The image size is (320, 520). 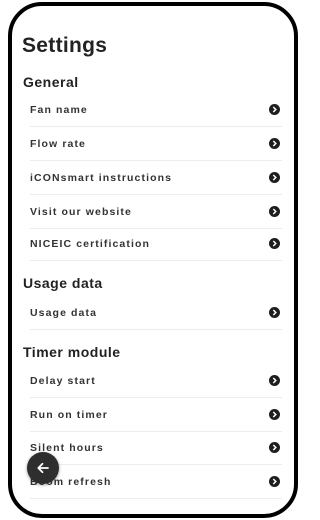 What do you see at coordinates (65, 45) in the screenshot?
I see `page-title: Settings` at bounding box center [65, 45].